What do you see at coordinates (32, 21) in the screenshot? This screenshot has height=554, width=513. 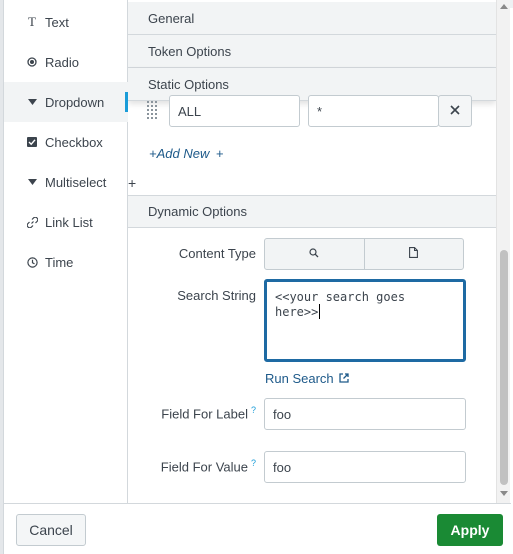 I see `text-icon: T` at bounding box center [32, 21].